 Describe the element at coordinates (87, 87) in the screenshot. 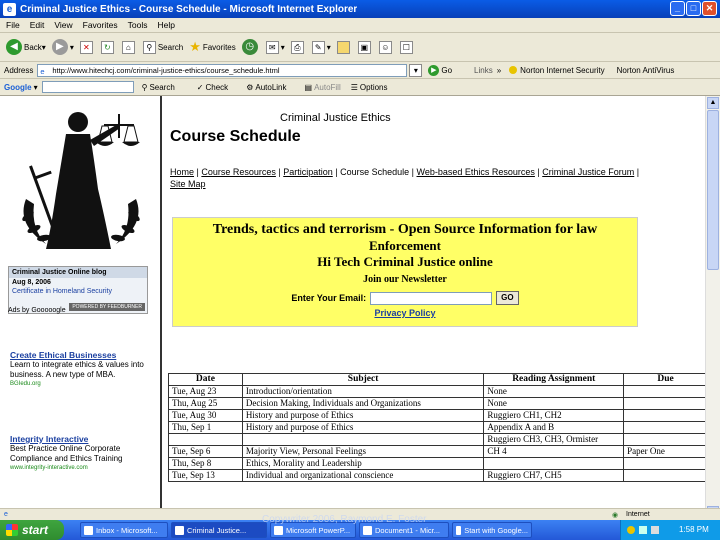

I see `google-search-input` at that location.